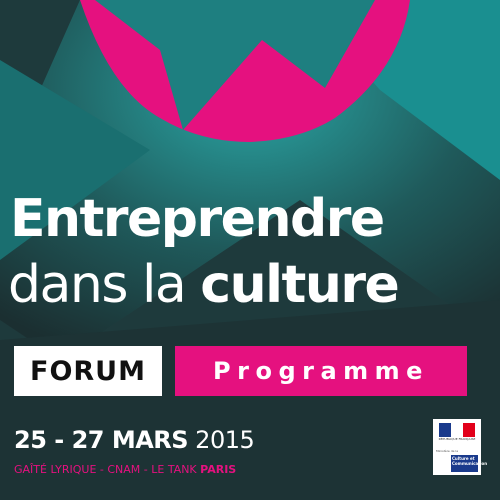  I want to click on event-year: 2015, so click(221, 440).